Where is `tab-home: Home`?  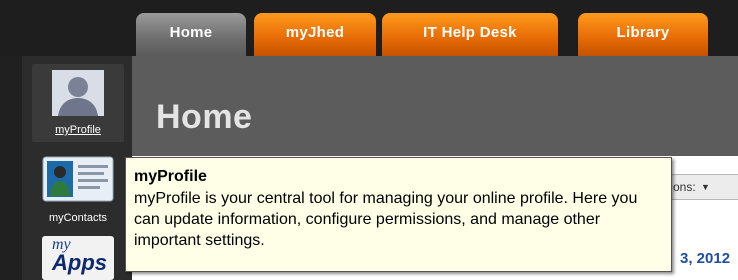 tab-home: Home is located at coordinates (191, 34).